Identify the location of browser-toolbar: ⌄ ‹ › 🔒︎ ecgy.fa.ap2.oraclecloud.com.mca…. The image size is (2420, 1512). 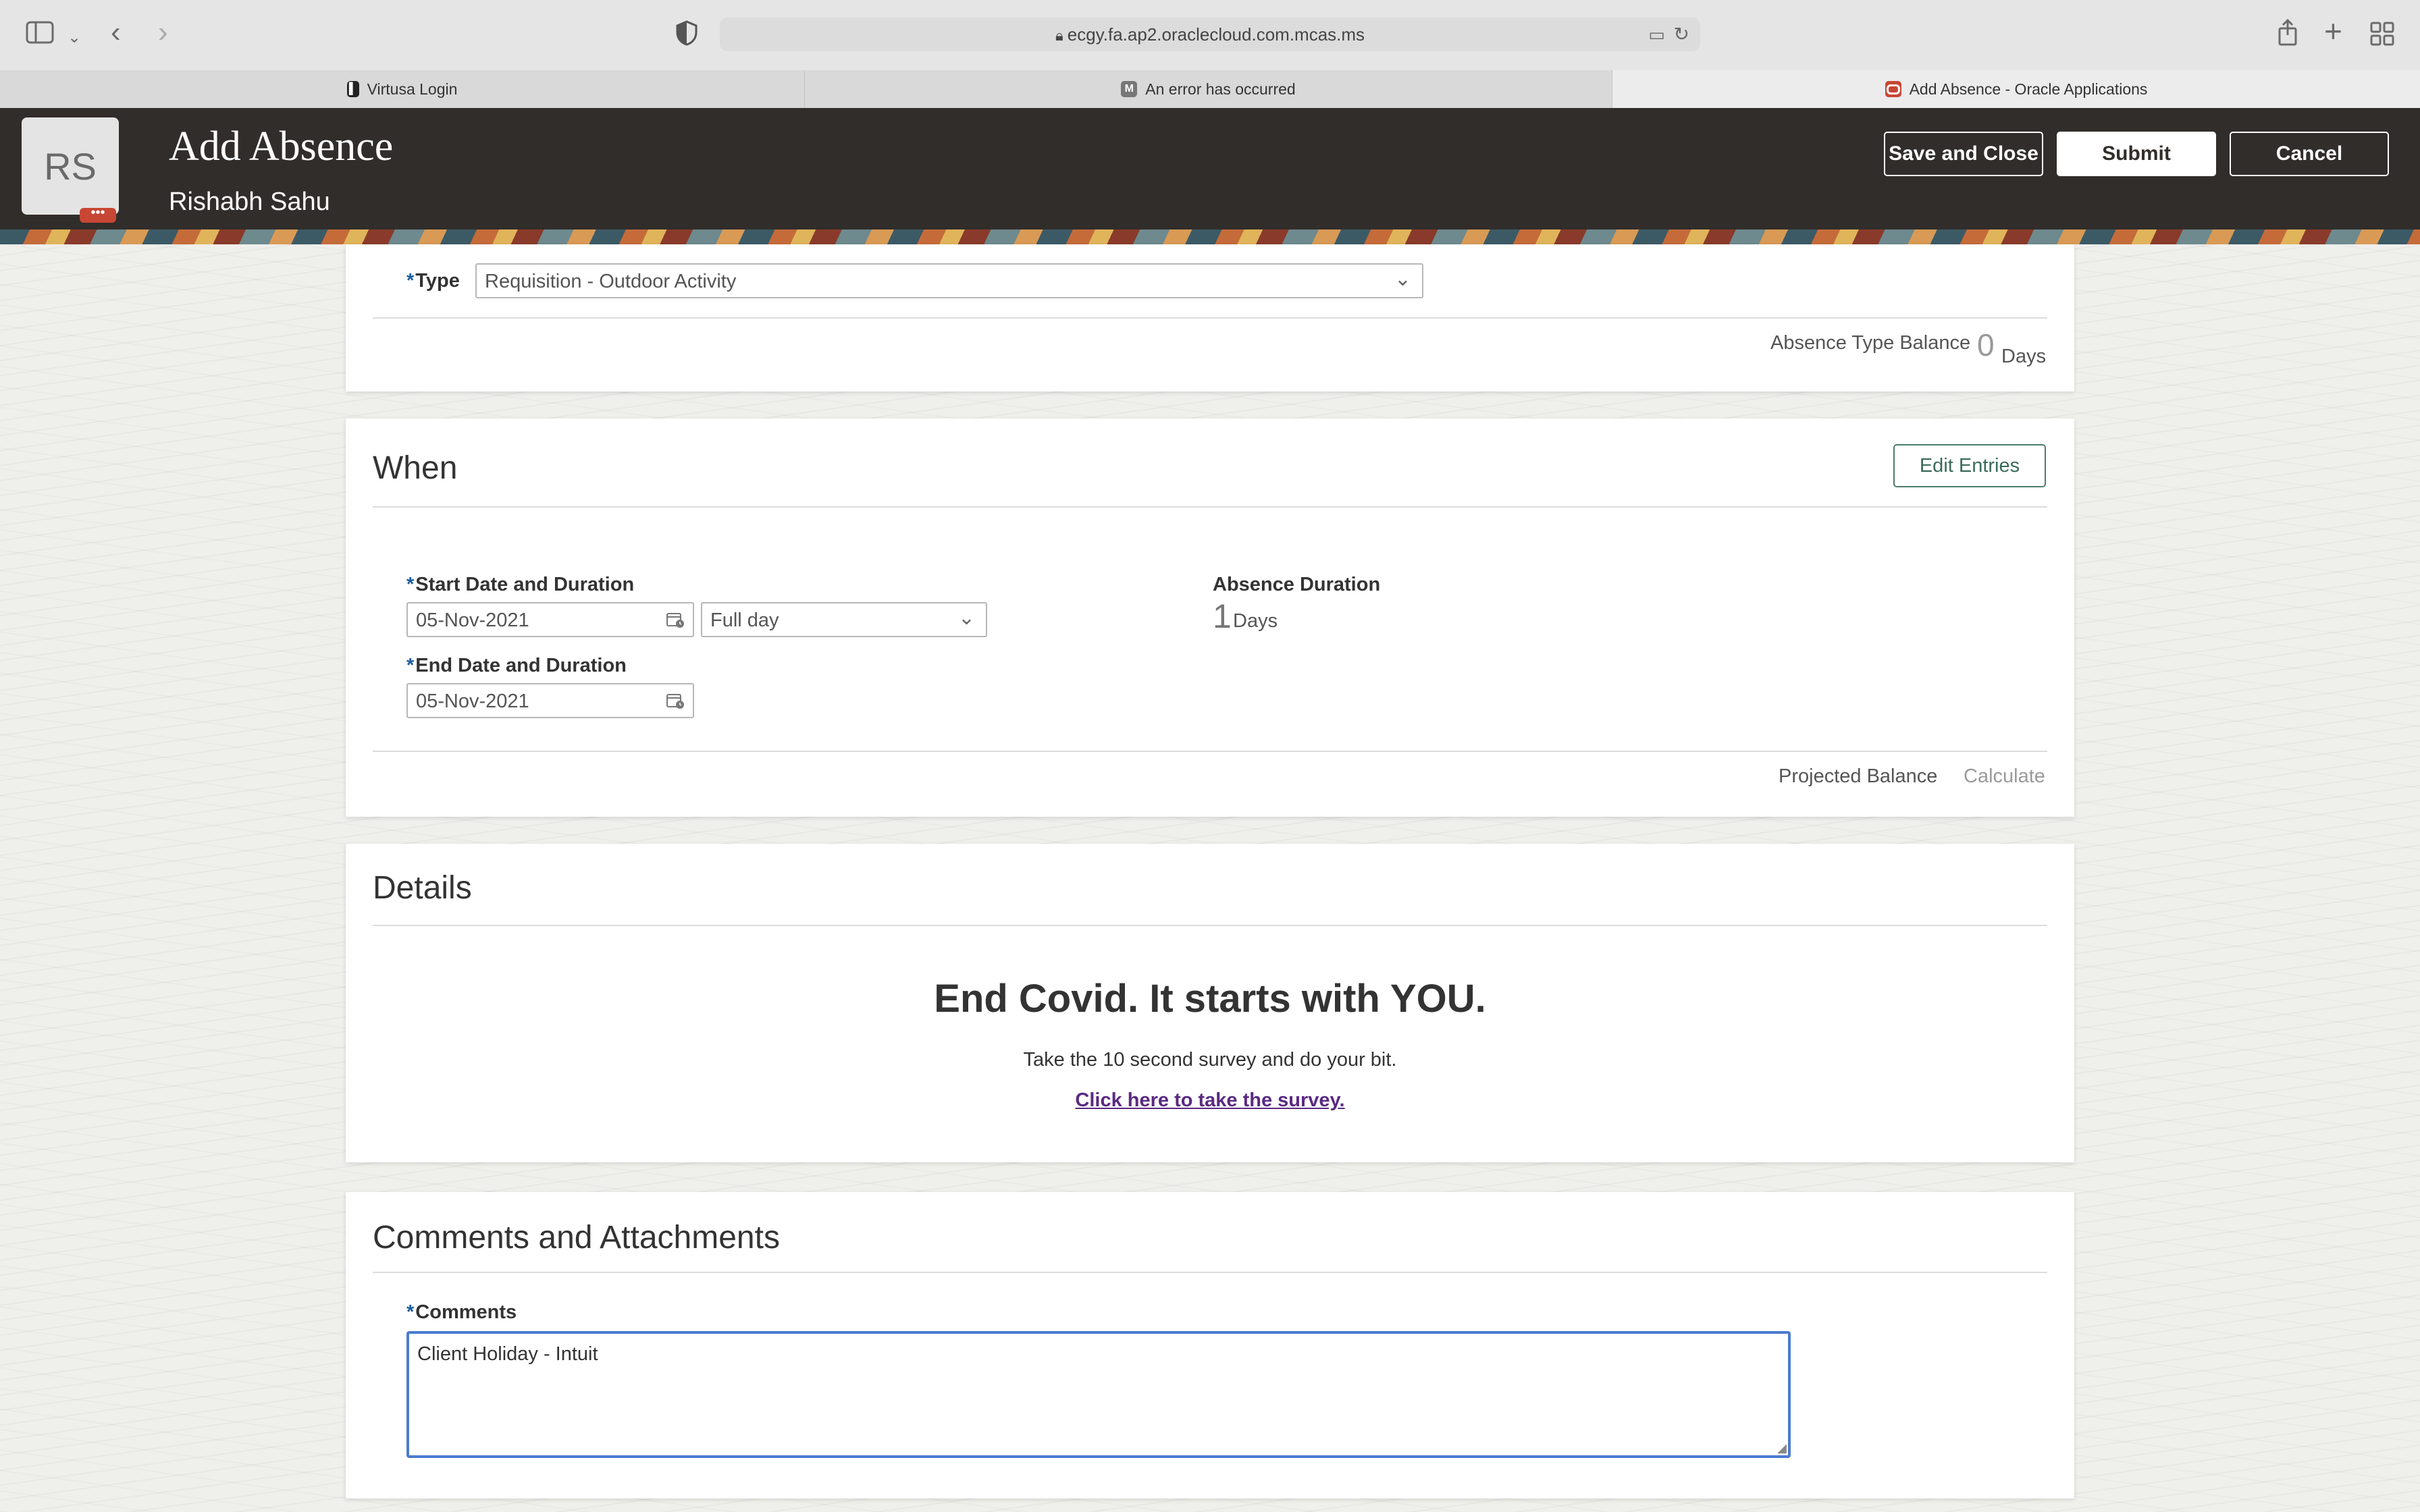
(1210, 35).